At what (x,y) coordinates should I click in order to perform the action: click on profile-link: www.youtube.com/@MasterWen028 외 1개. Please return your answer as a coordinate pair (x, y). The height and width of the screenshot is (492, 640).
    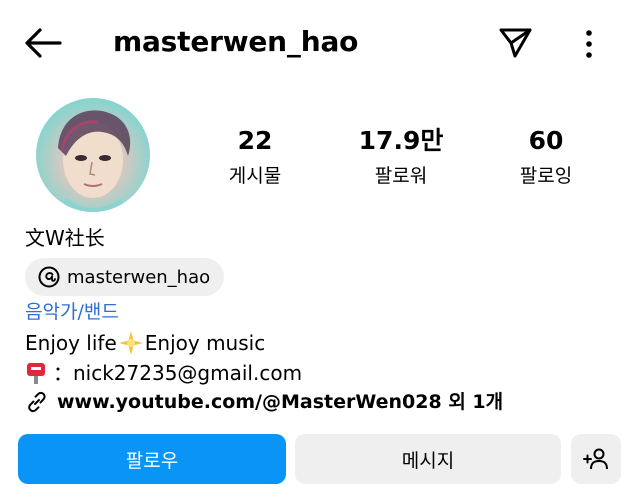
    Looking at the image, I should click on (264, 402).